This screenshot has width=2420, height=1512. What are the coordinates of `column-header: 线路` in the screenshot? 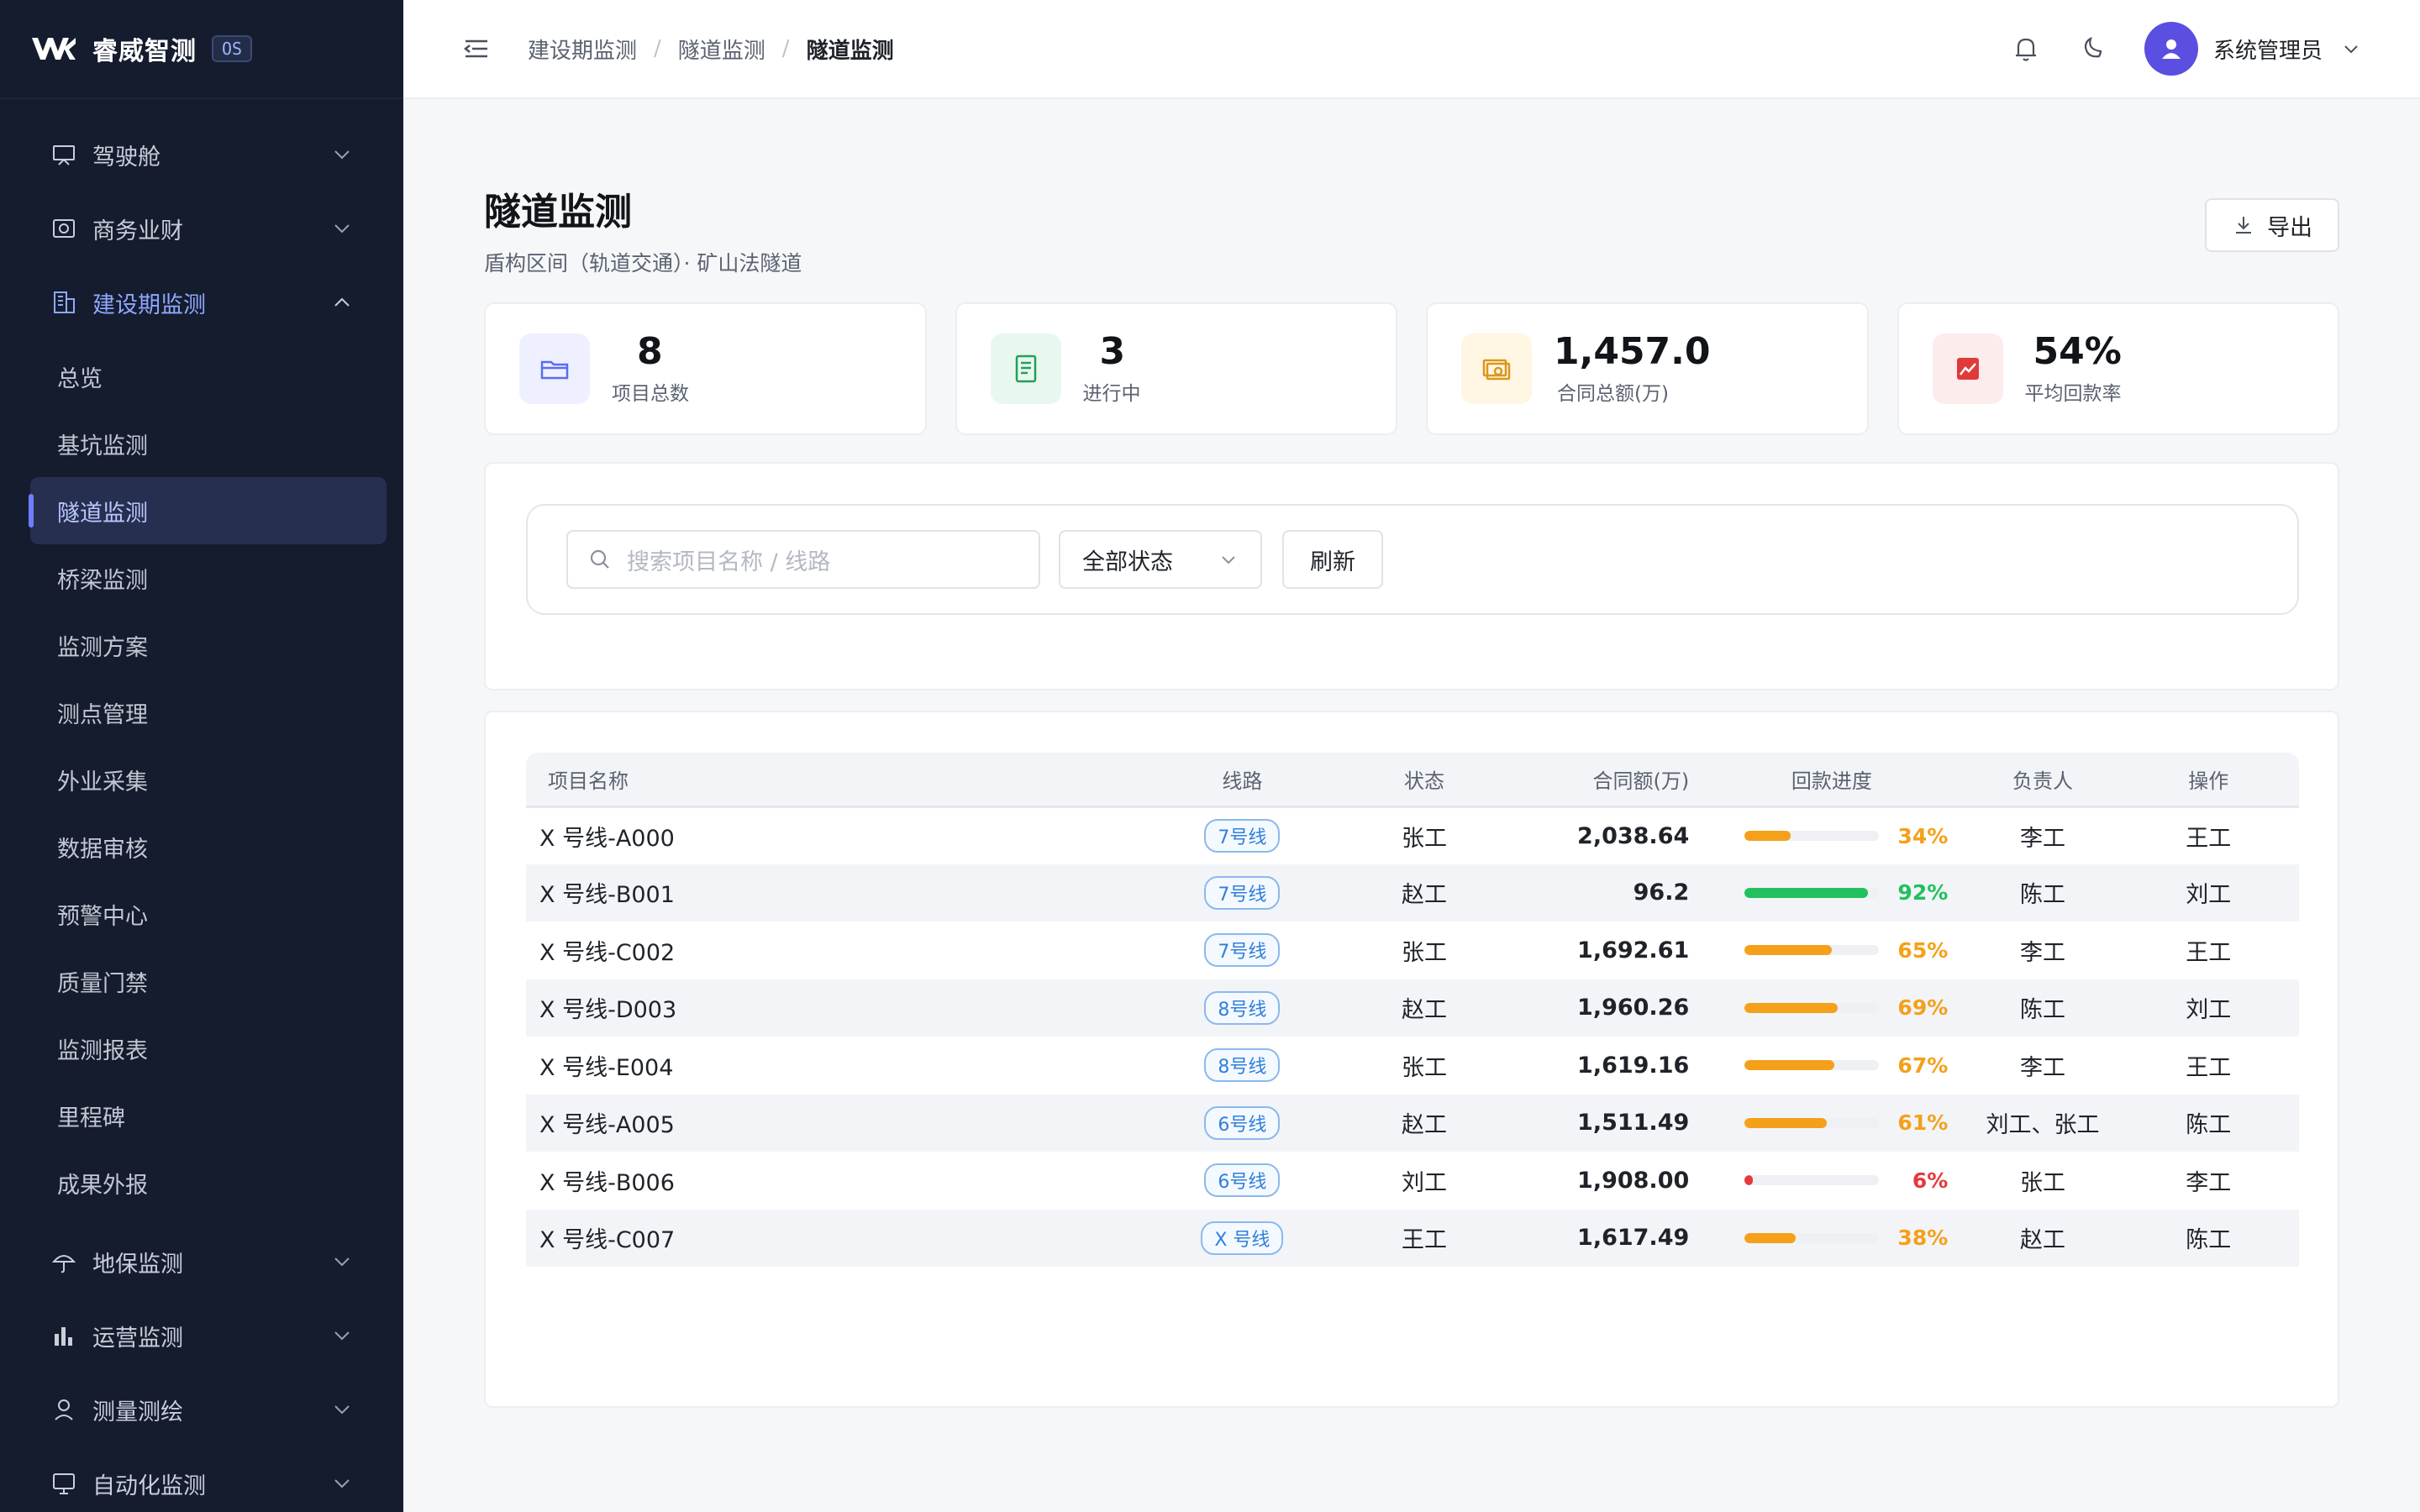 It's located at (1242, 780).